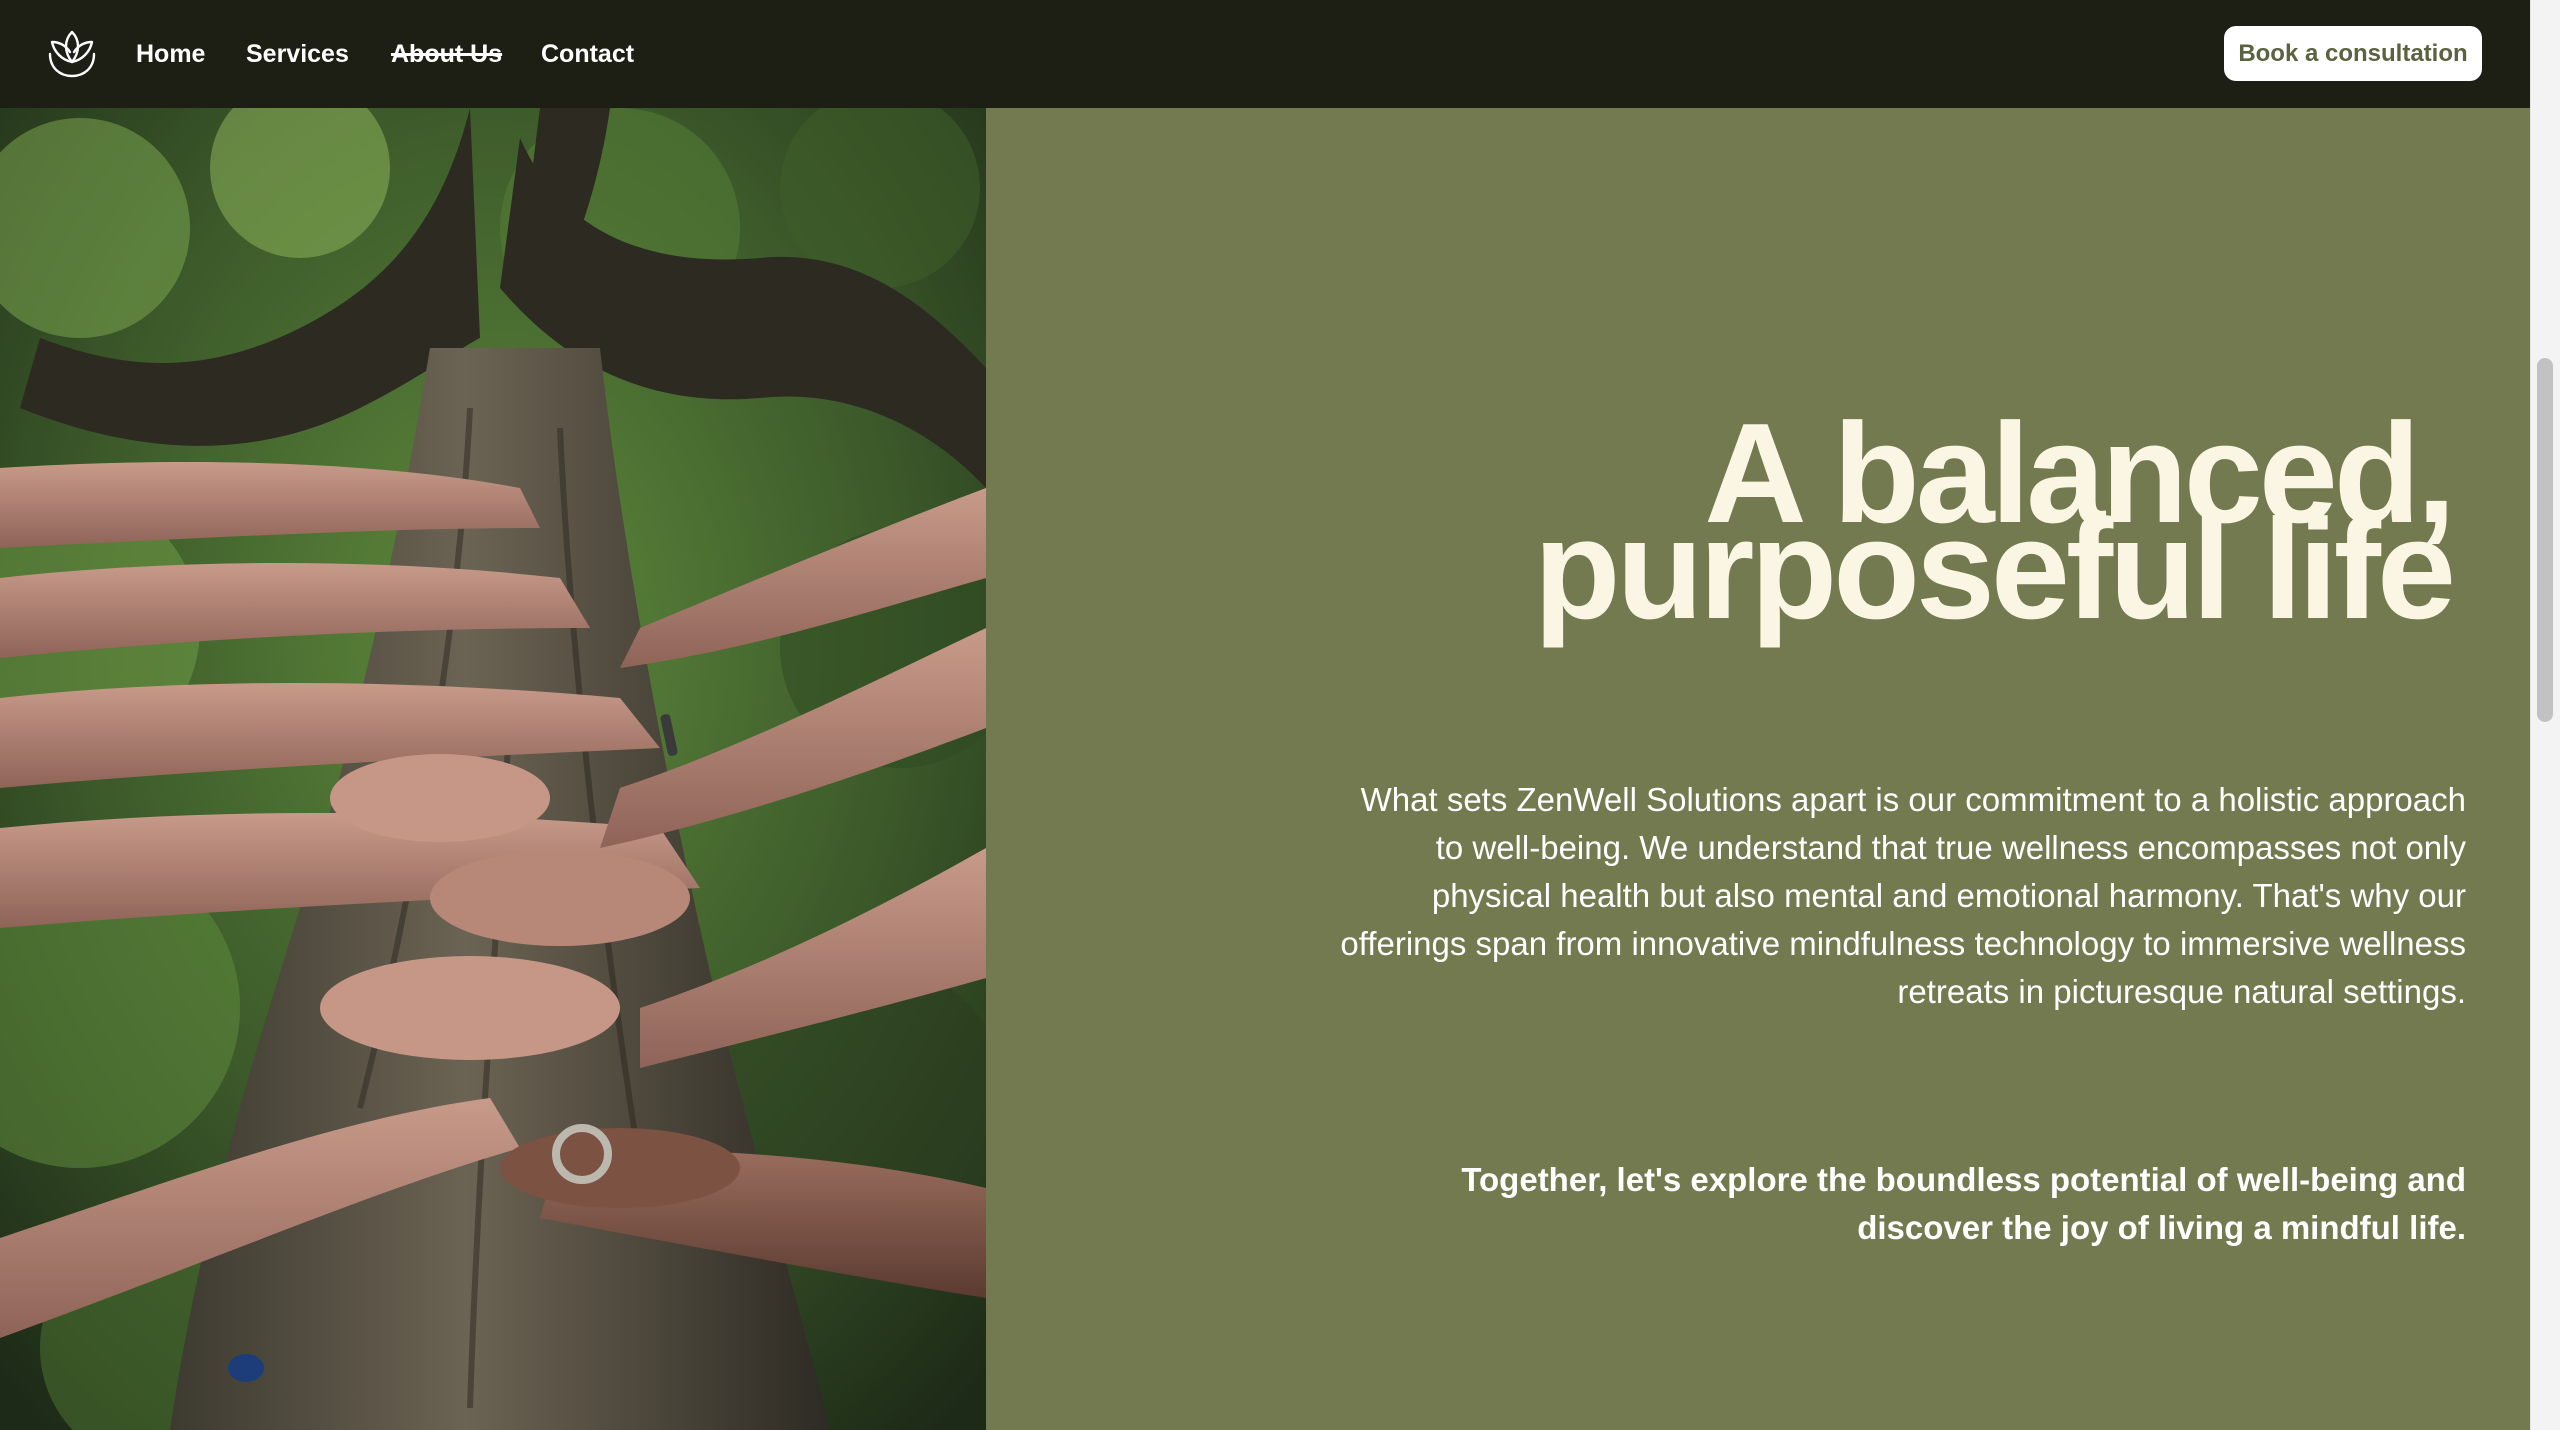 The width and height of the screenshot is (2560, 1430). Describe the element at coordinates (297, 54) in the screenshot. I see `nav-link-services: Services` at that location.